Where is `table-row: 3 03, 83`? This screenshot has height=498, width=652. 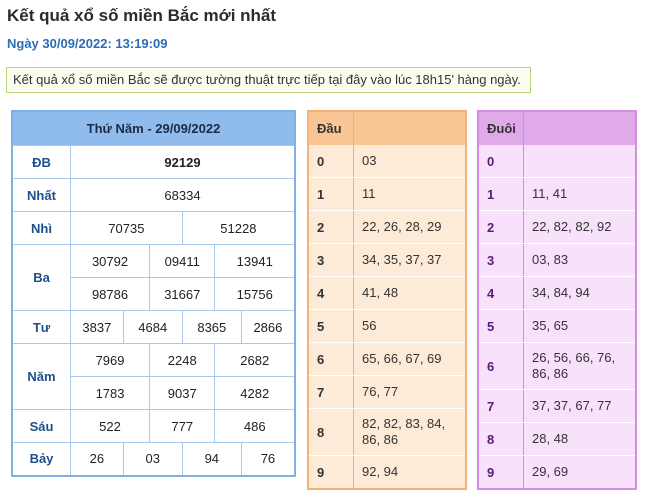 table-row: 3 03, 83 is located at coordinates (557, 260).